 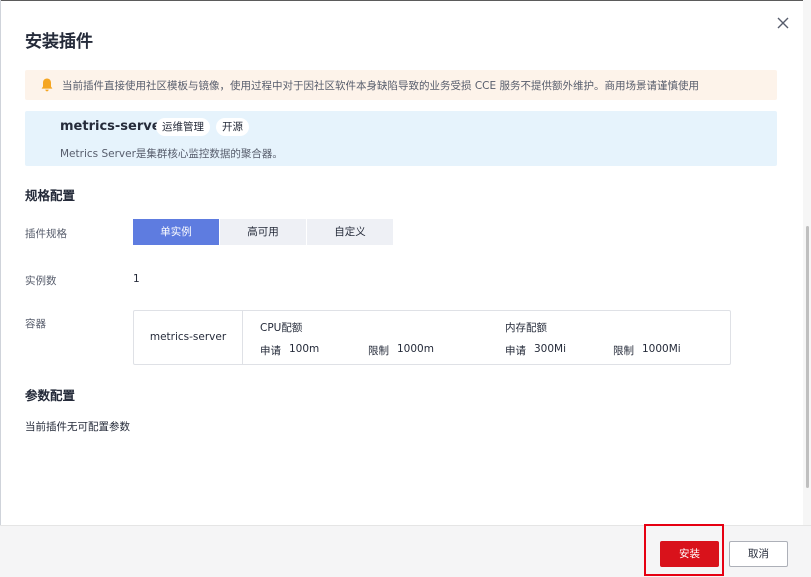 I want to click on tag-open-source: 开源, so click(x=232, y=127).